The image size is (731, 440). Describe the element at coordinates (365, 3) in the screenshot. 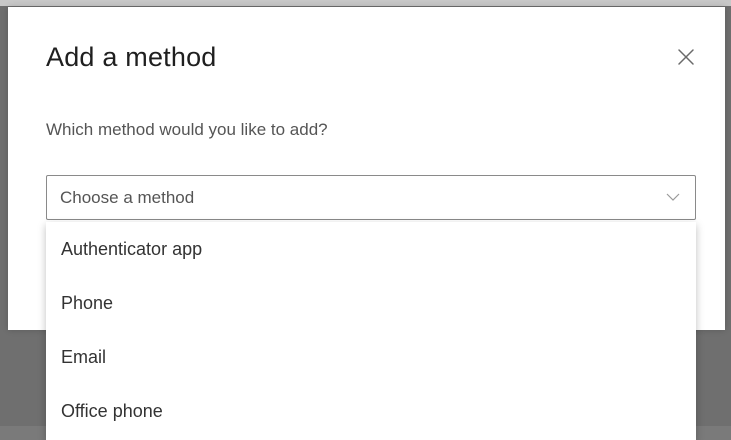

I see `background-top-strip` at that location.